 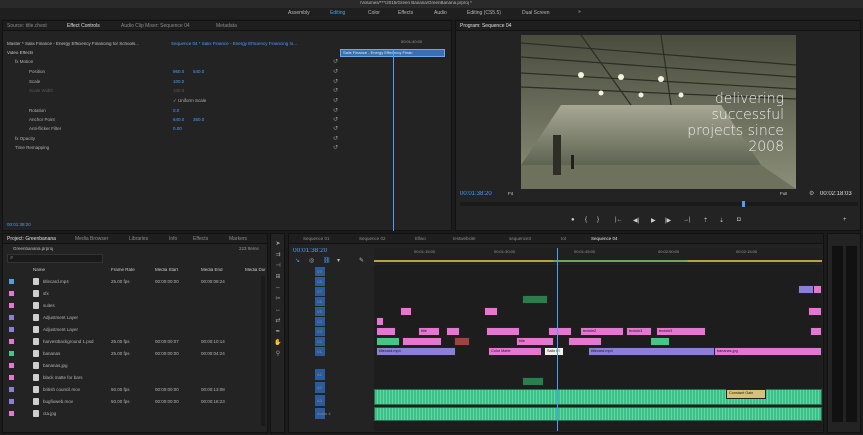 I want to click on play-icon: ▶, so click(x=653, y=220).